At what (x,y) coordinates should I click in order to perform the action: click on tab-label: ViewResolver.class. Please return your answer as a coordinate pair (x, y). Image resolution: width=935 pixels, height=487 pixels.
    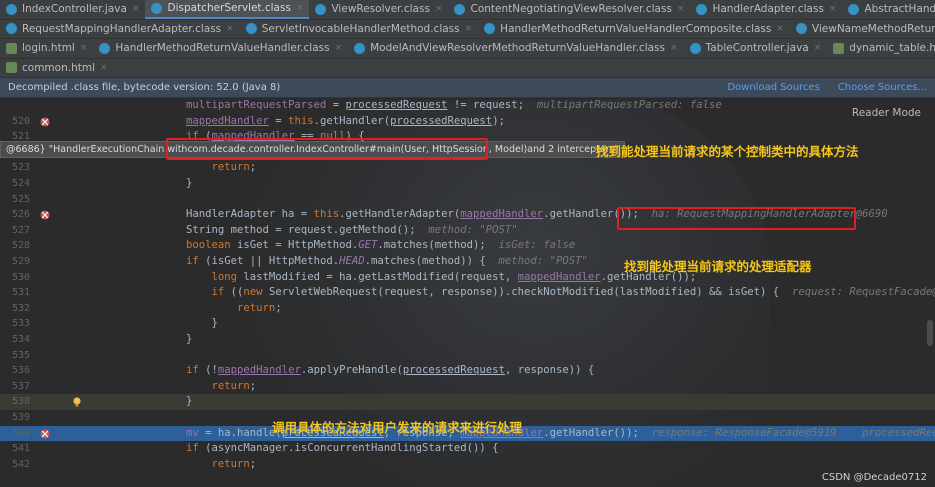
    Looking at the image, I should click on (380, 9).